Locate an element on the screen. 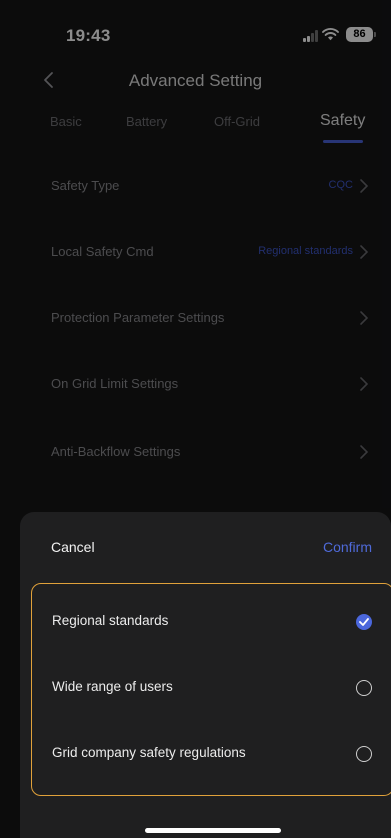  radio-checked-icon is located at coordinates (364, 622).